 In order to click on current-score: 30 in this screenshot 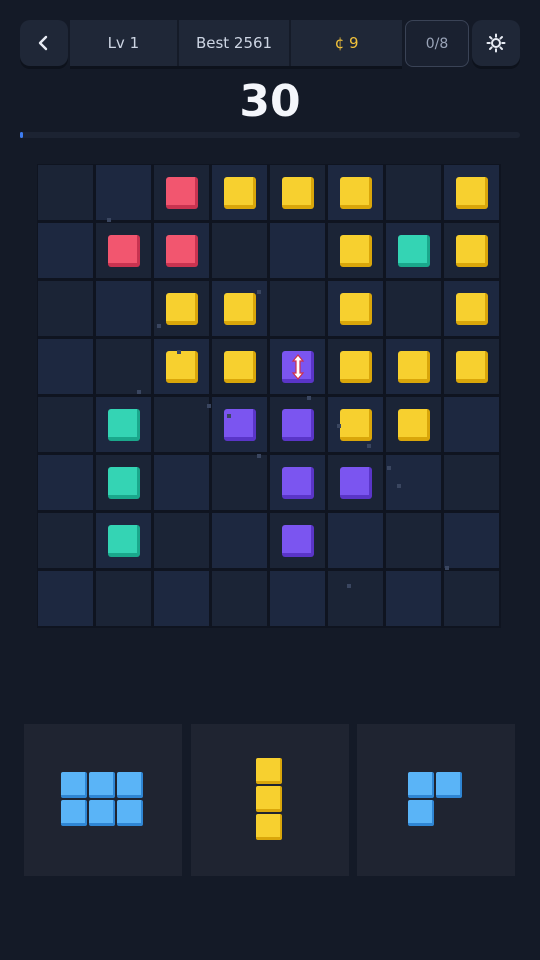, I will do `click(270, 101)`.